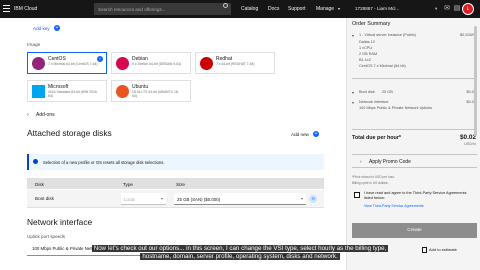 The image size is (480, 270). What do you see at coordinates (414, 230) in the screenshot?
I see `create-button: Create` at bounding box center [414, 230].